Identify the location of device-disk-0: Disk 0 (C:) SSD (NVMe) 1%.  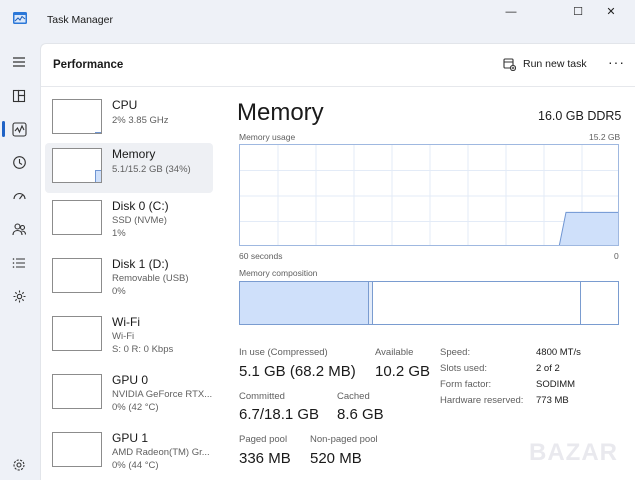
(129, 220).